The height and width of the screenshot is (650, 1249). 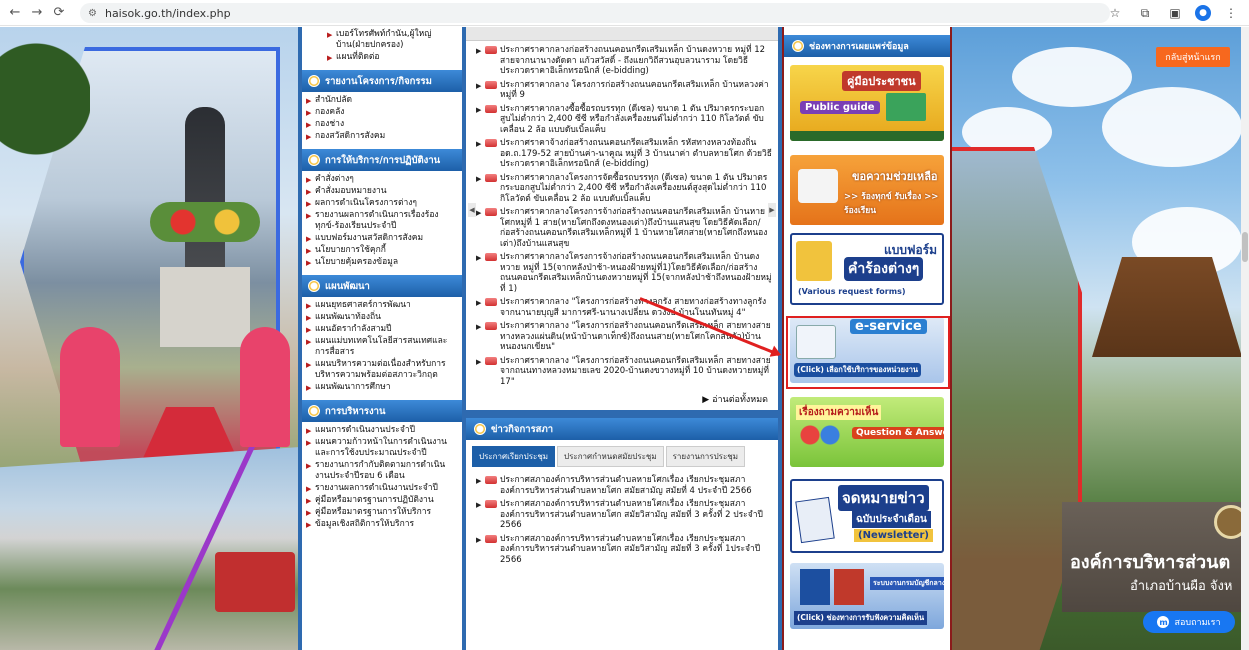 What do you see at coordinates (893, 535) in the screenshot?
I see `banner-caption: (Newsletter)` at bounding box center [893, 535].